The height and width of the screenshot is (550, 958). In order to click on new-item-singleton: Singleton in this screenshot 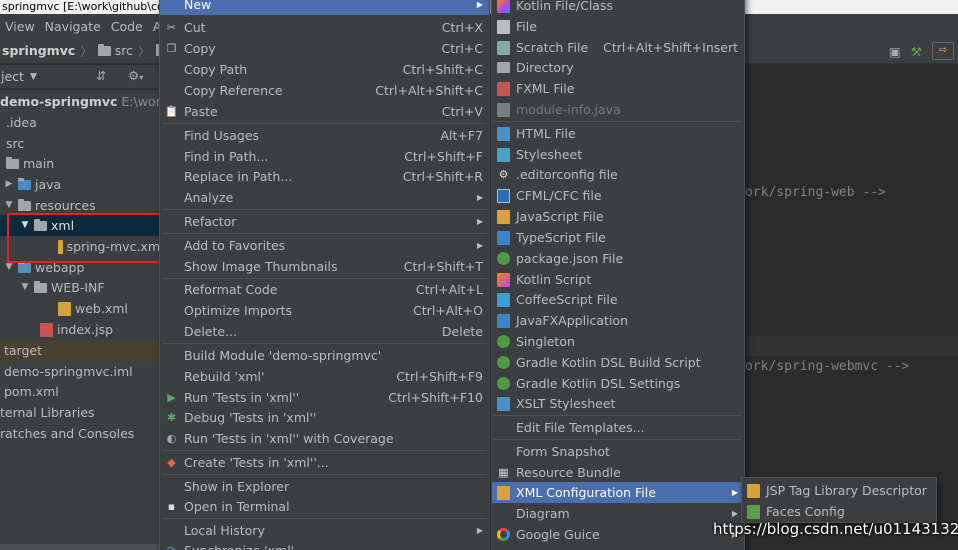, I will do `click(618, 341)`.